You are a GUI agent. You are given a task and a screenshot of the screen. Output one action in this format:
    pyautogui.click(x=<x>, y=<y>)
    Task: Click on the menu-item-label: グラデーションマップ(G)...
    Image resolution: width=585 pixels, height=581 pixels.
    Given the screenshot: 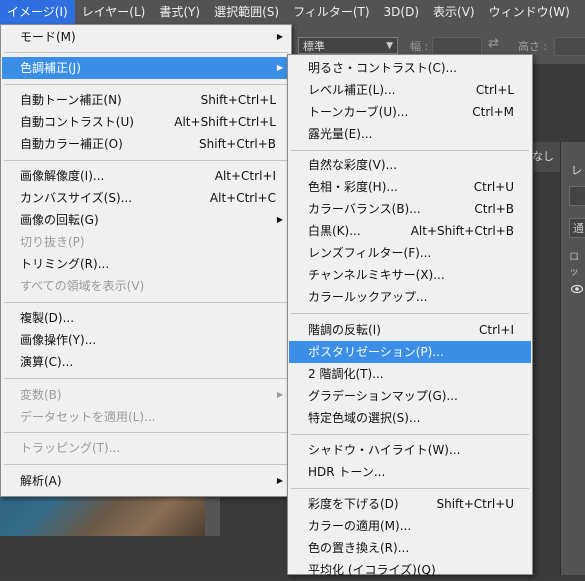 What is the action you would take?
    pyautogui.click(x=383, y=396)
    